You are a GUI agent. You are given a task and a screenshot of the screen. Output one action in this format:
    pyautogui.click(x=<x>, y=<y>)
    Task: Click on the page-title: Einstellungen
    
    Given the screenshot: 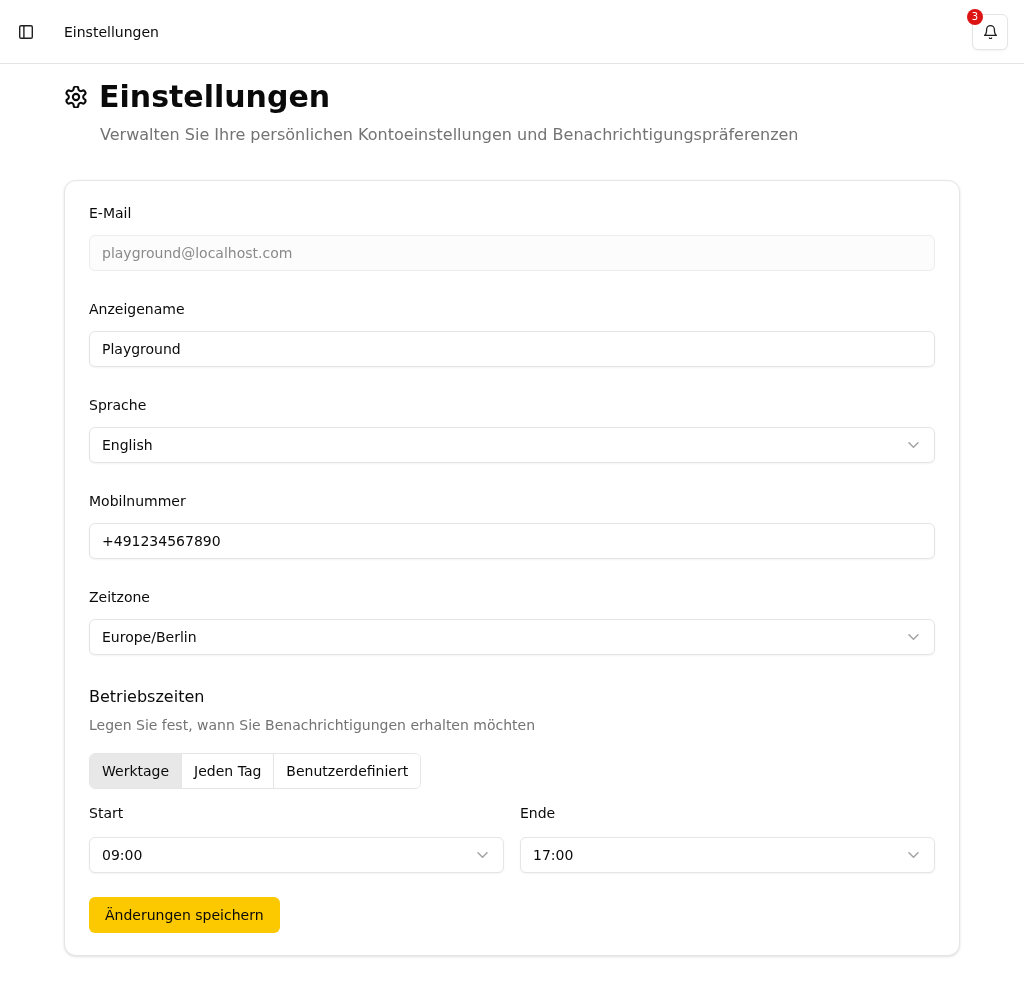 What is the action you would take?
    pyautogui.click(x=215, y=97)
    